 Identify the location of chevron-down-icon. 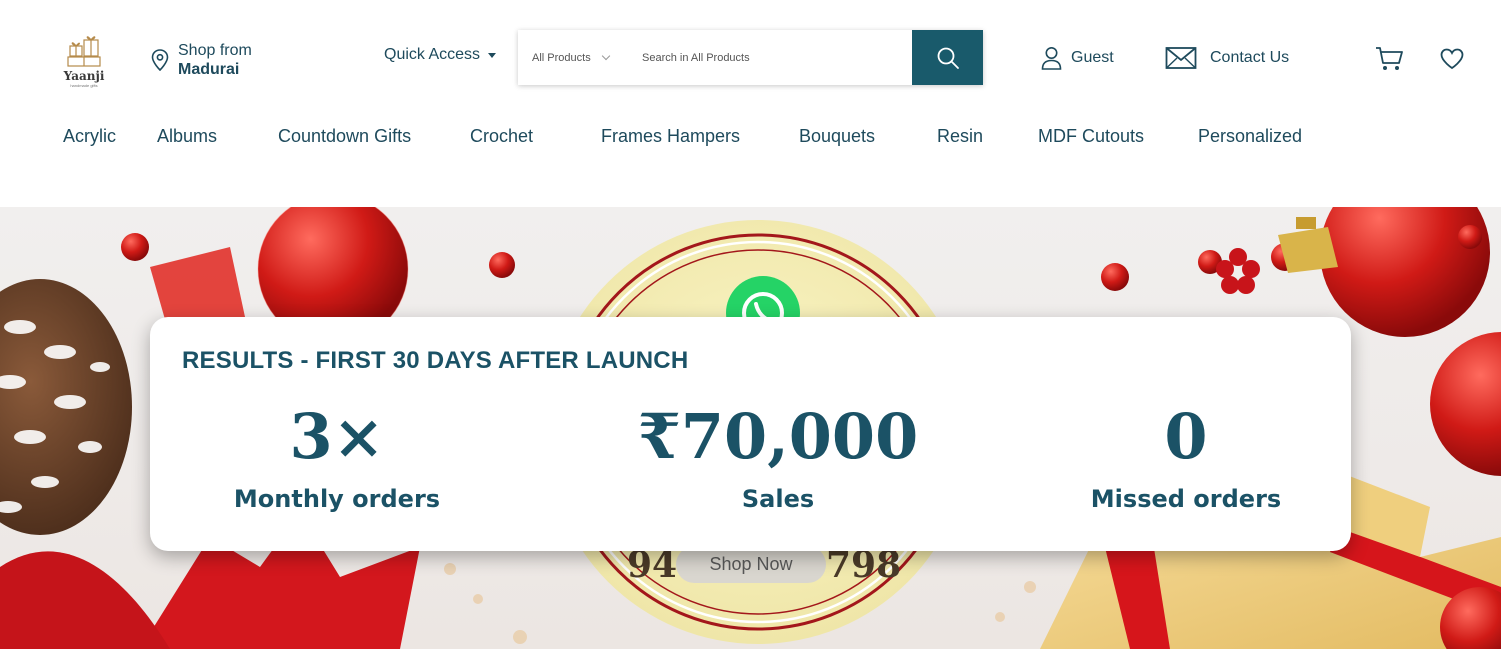
(605, 55).